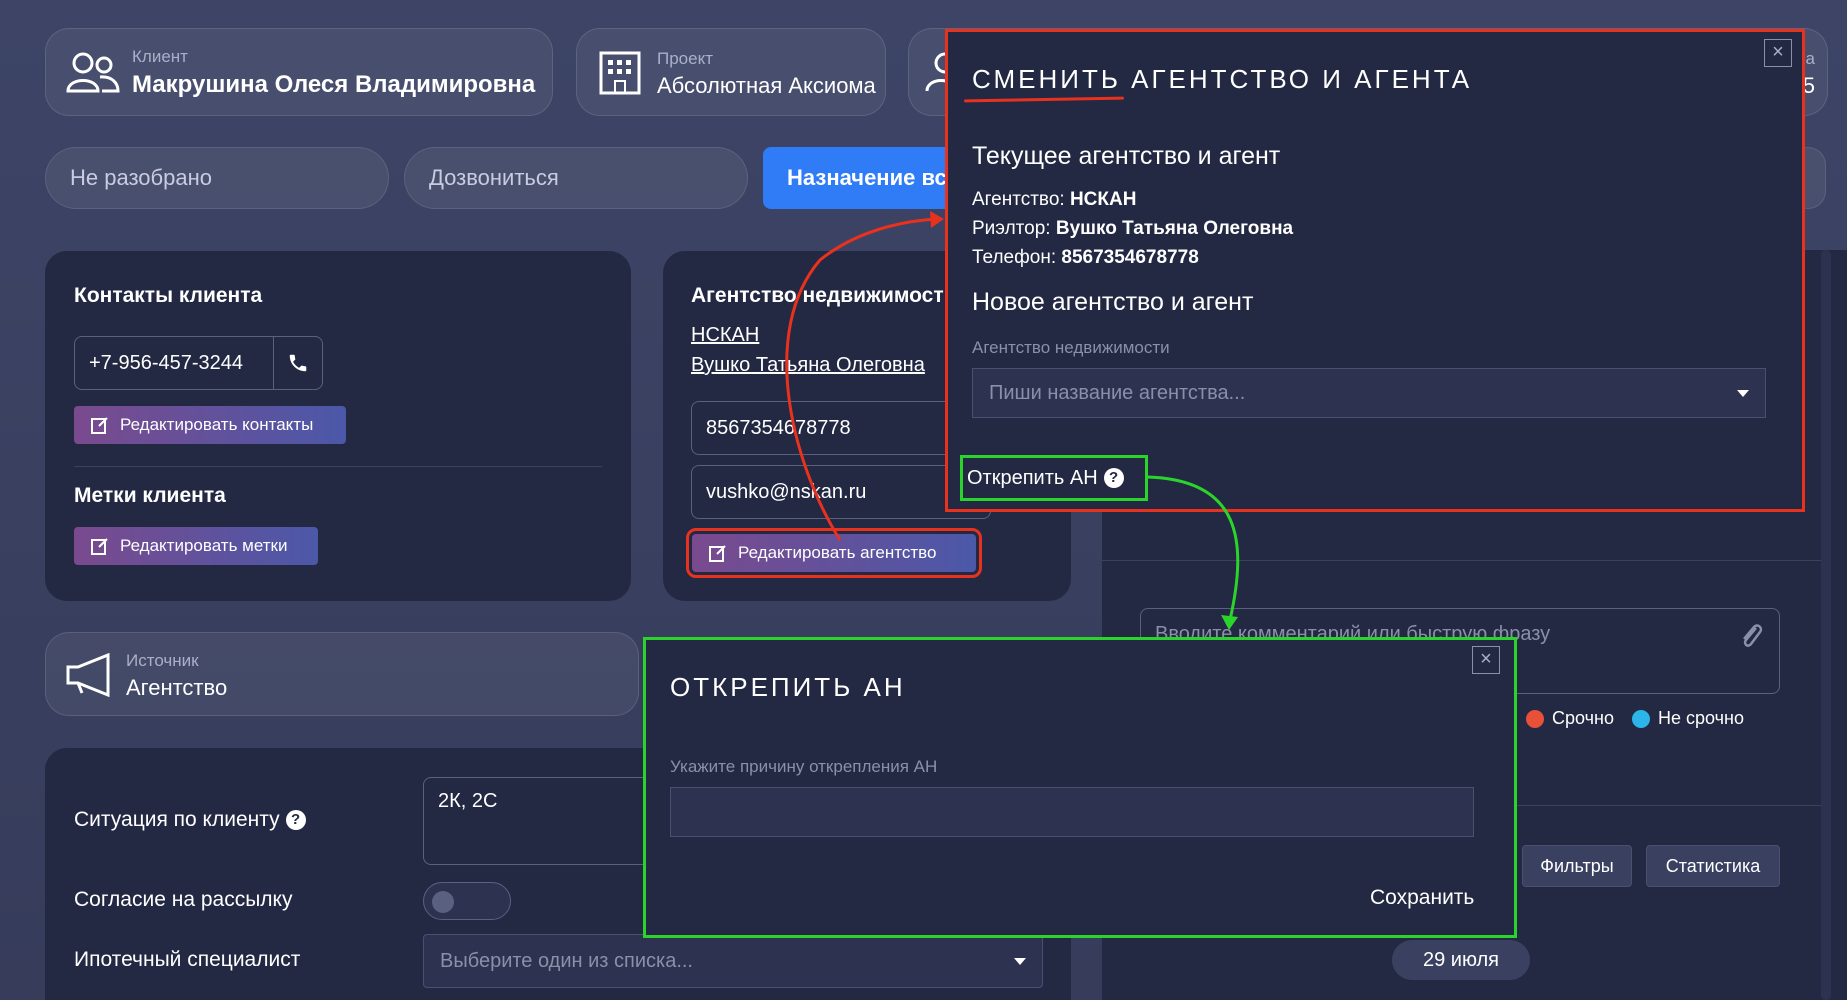 This screenshot has width=1847, height=1000. I want to click on red-arrow, so click(863, 379).